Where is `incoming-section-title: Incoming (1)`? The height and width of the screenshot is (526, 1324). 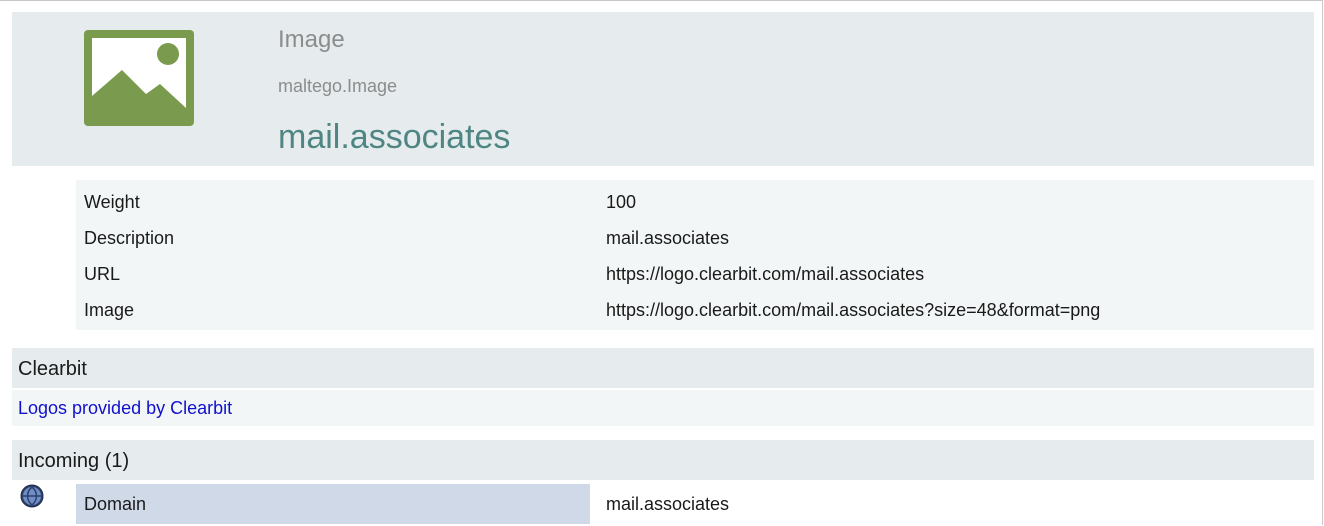 incoming-section-title: Incoming (1) is located at coordinates (74, 461).